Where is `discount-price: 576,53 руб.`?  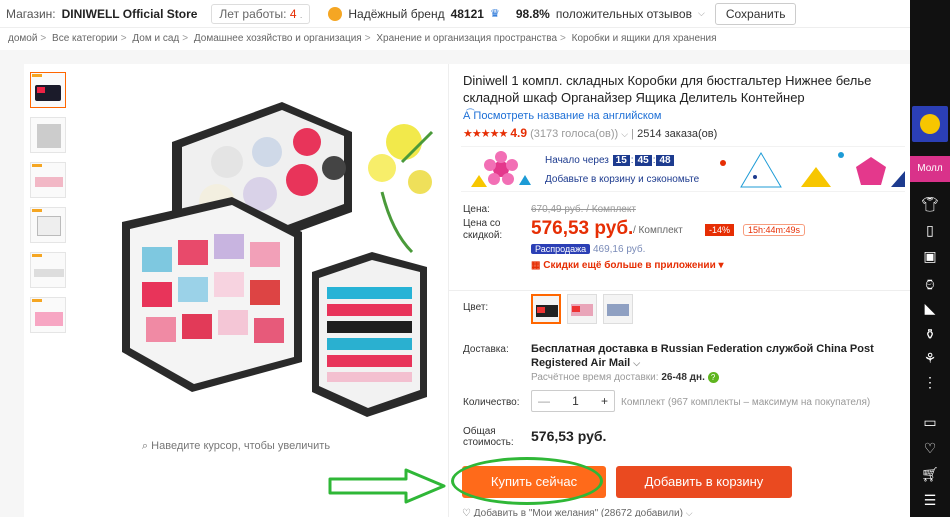 discount-price: 576,53 руб. is located at coordinates (582, 228).